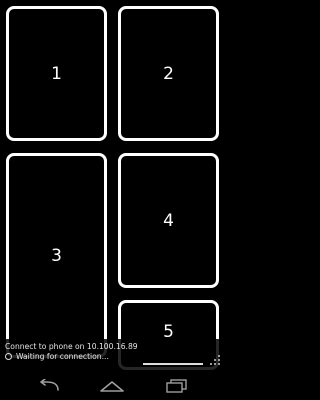 The height and width of the screenshot is (400, 320). I want to click on spinner-icon, so click(8, 356).